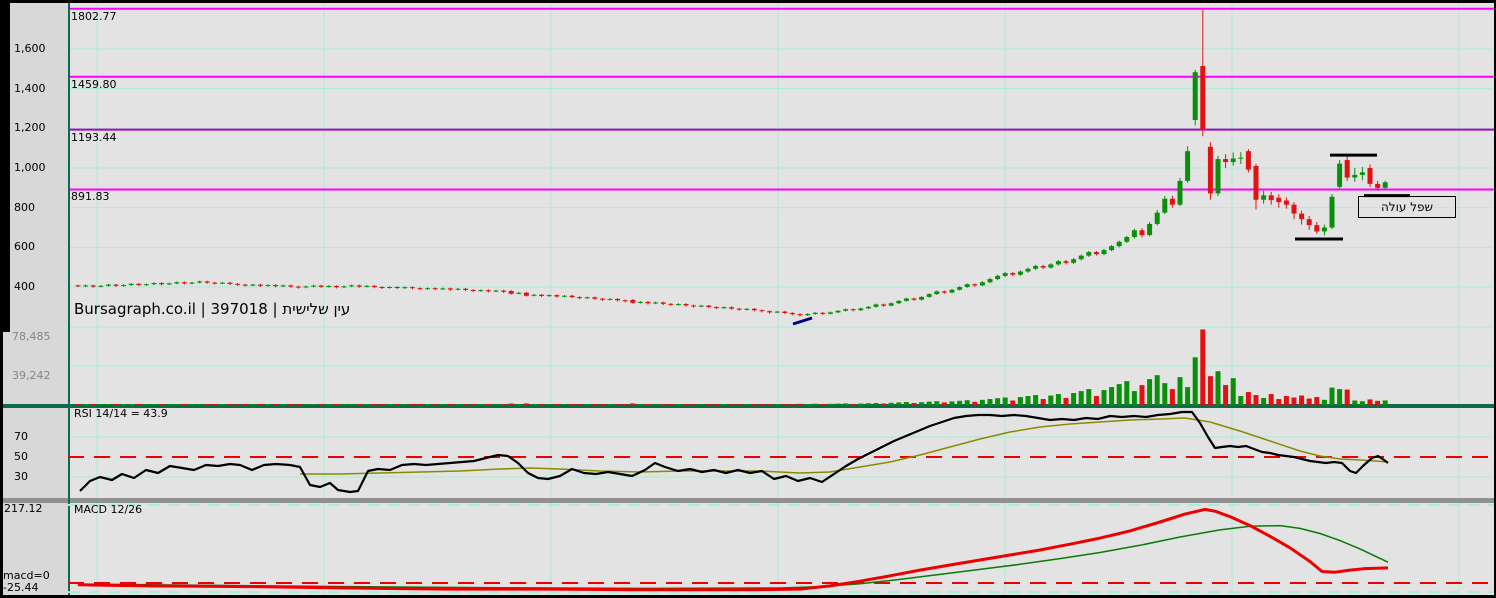  Describe the element at coordinates (94, 84) in the screenshot. I see `price-level-label: 1459.80` at that location.